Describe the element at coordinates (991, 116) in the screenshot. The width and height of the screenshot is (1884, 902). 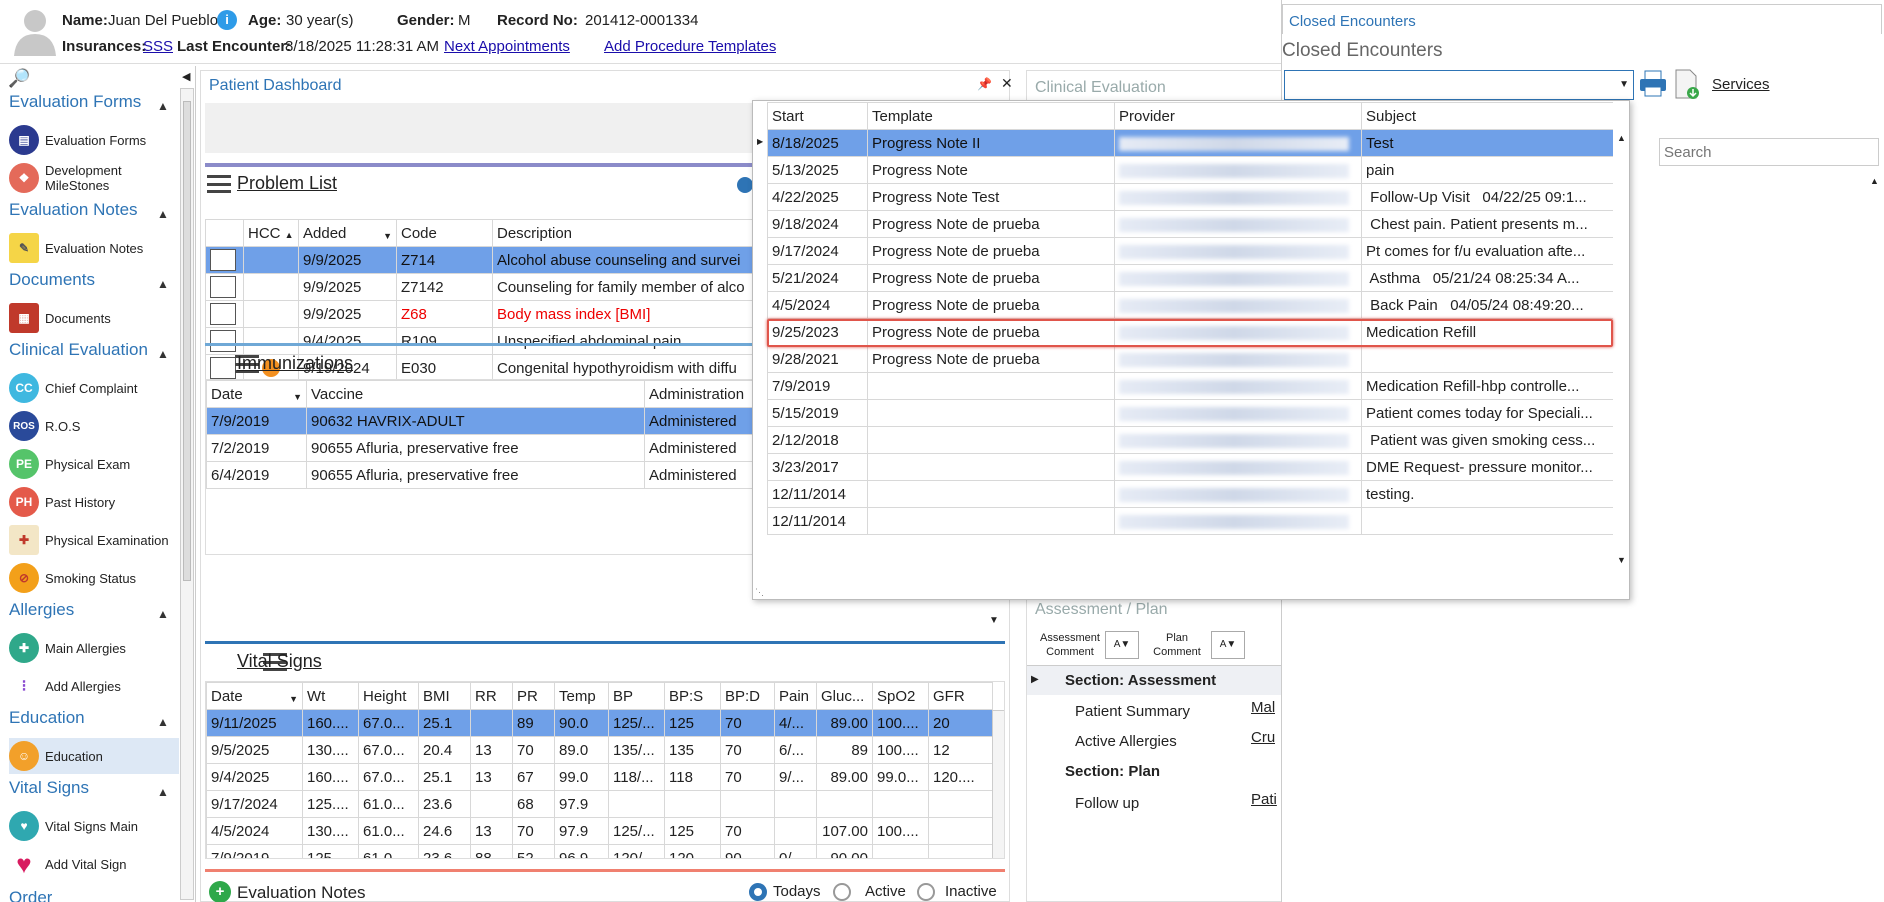
I see `column-header: Template` at that location.